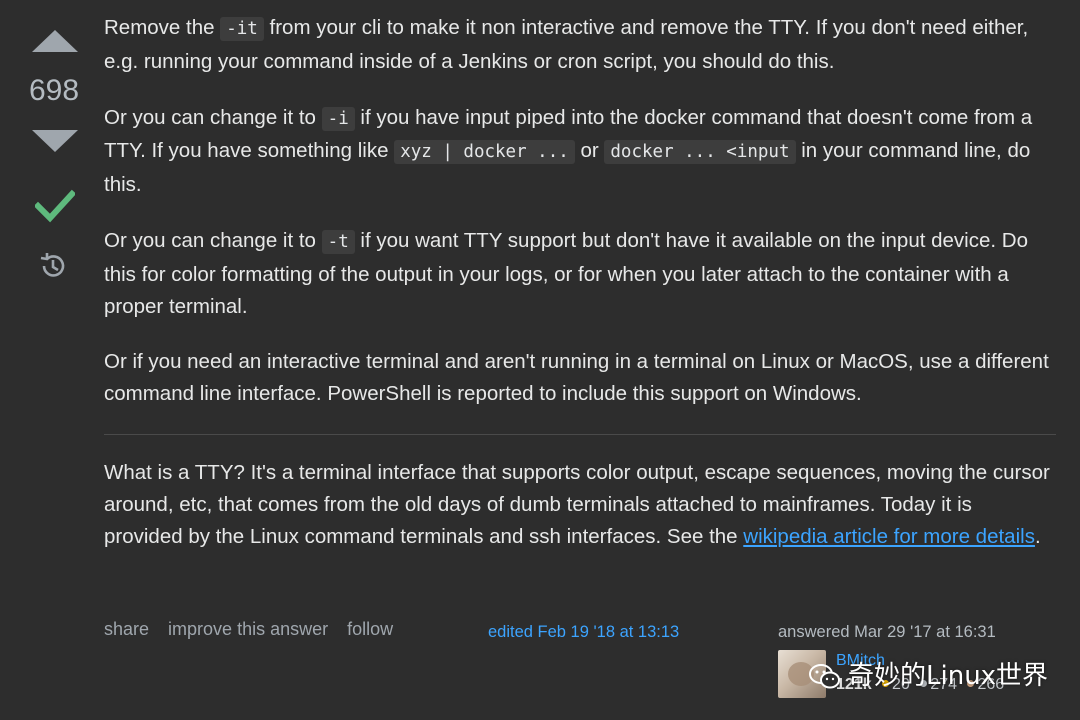 The width and height of the screenshot is (1080, 720). What do you see at coordinates (338, 118) in the screenshot?
I see `code-i: -i` at bounding box center [338, 118].